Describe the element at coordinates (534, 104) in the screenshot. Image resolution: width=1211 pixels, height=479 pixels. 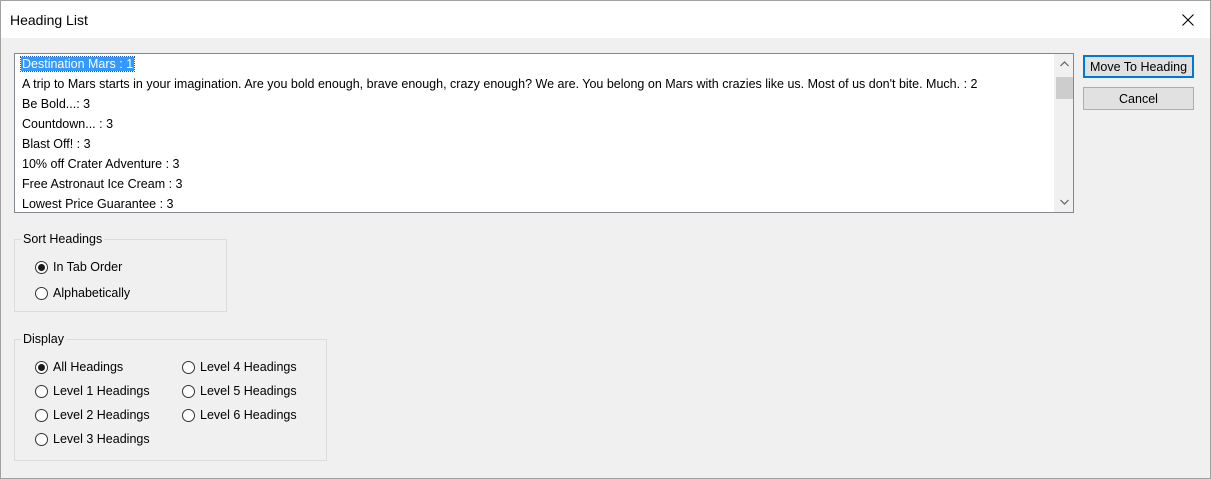
I see `list-item: Be Bold...: 3` at that location.